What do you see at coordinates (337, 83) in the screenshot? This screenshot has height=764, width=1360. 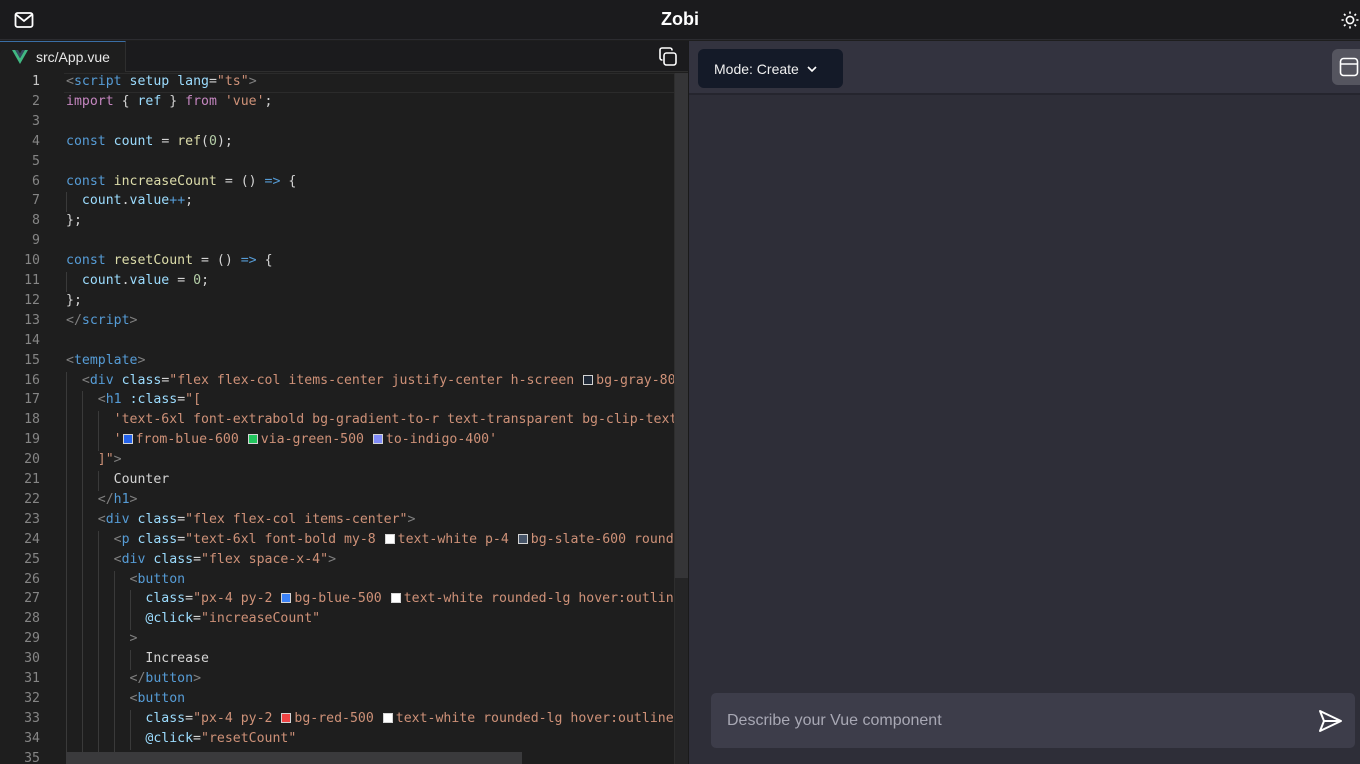 I see `code-line: 1 <script setup lang="ts">` at bounding box center [337, 83].